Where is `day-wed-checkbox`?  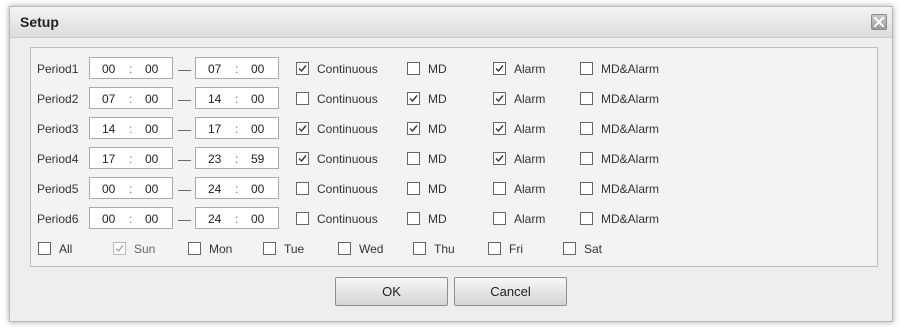
day-wed-checkbox is located at coordinates (344, 248).